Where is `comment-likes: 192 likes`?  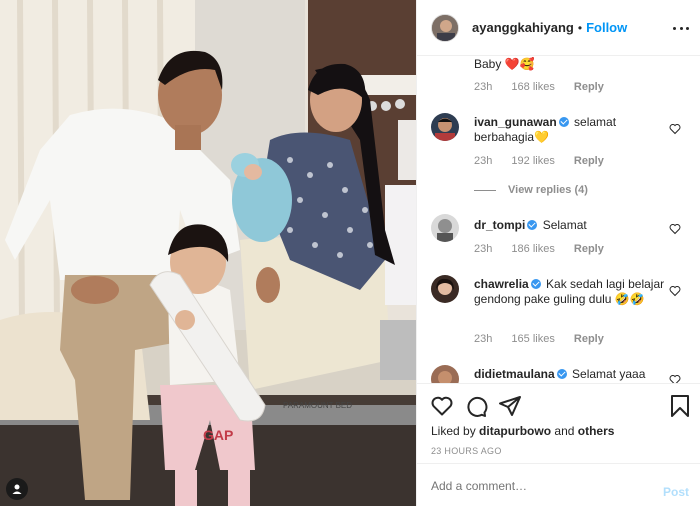 comment-likes: 192 likes is located at coordinates (532, 161).